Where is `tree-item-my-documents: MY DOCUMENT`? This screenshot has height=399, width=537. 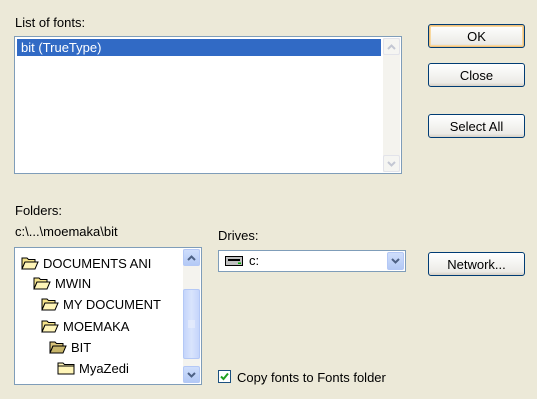 tree-item-my-documents: MY DOCUMENT is located at coordinates (101, 304).